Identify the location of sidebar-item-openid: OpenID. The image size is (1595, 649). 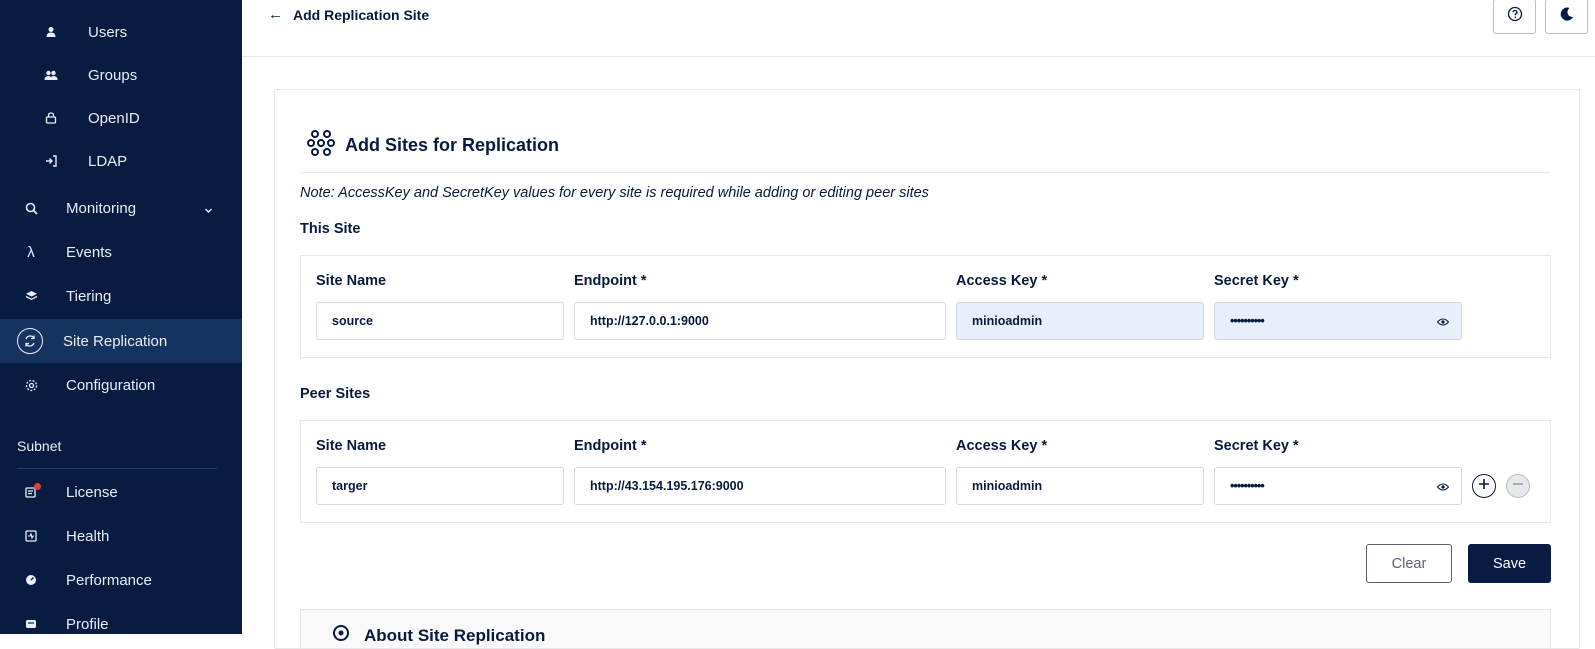
(121, 118).